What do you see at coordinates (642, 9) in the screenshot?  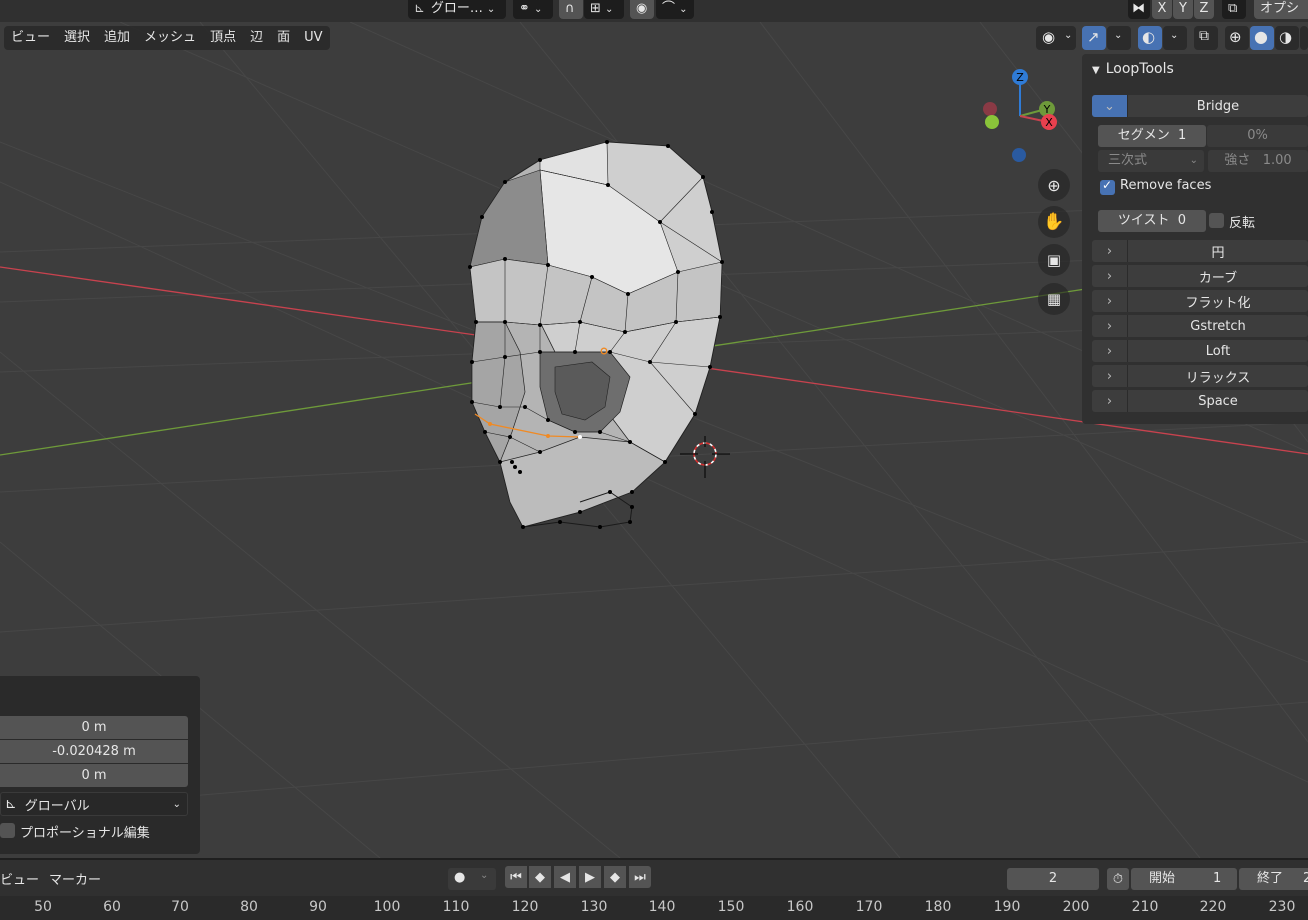 I see `proportional-edit-toggle: ◉` at bounding box center [642, 9].